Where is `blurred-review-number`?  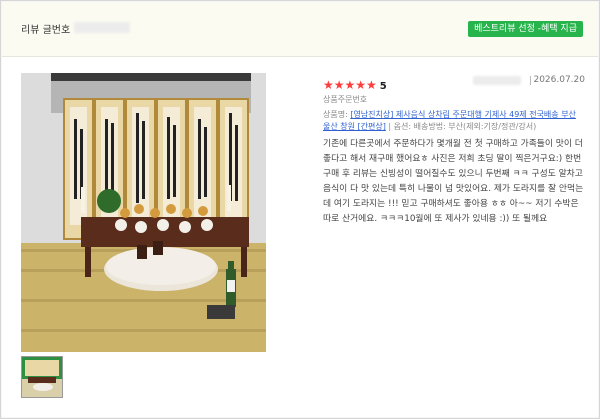
blurred-review-number is located at coordinates (102, 27).